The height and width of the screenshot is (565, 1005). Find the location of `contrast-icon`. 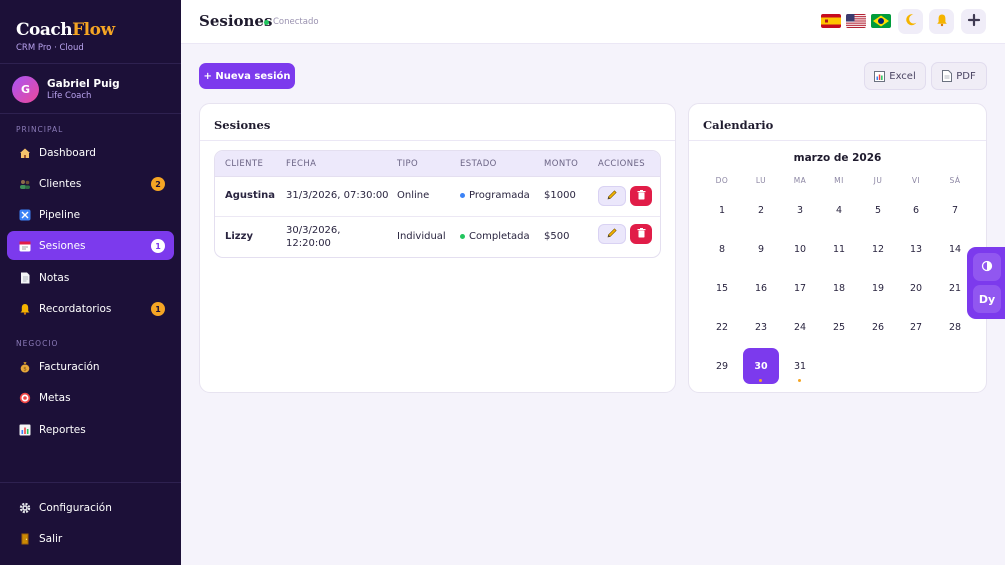

contrast-icon is located at coordinates (987, 267).